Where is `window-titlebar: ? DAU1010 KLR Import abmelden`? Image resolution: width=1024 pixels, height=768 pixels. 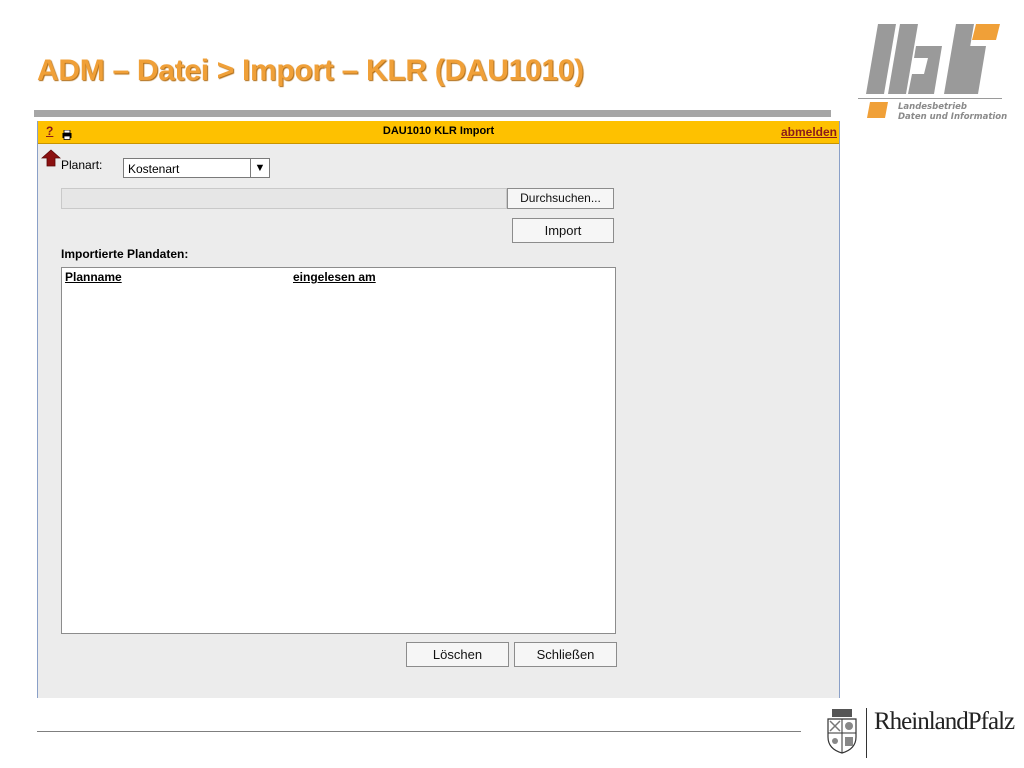 window-titlebar: ? DAU1010 KLR Import abmelden is located at coordinates (438, 132).